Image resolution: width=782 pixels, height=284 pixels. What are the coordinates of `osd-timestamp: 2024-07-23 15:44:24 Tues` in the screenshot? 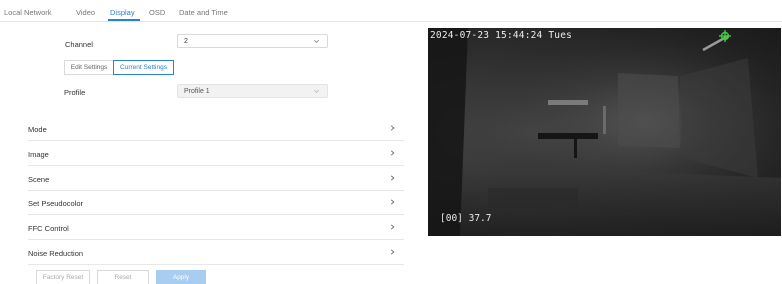 It's located at (501, 35).